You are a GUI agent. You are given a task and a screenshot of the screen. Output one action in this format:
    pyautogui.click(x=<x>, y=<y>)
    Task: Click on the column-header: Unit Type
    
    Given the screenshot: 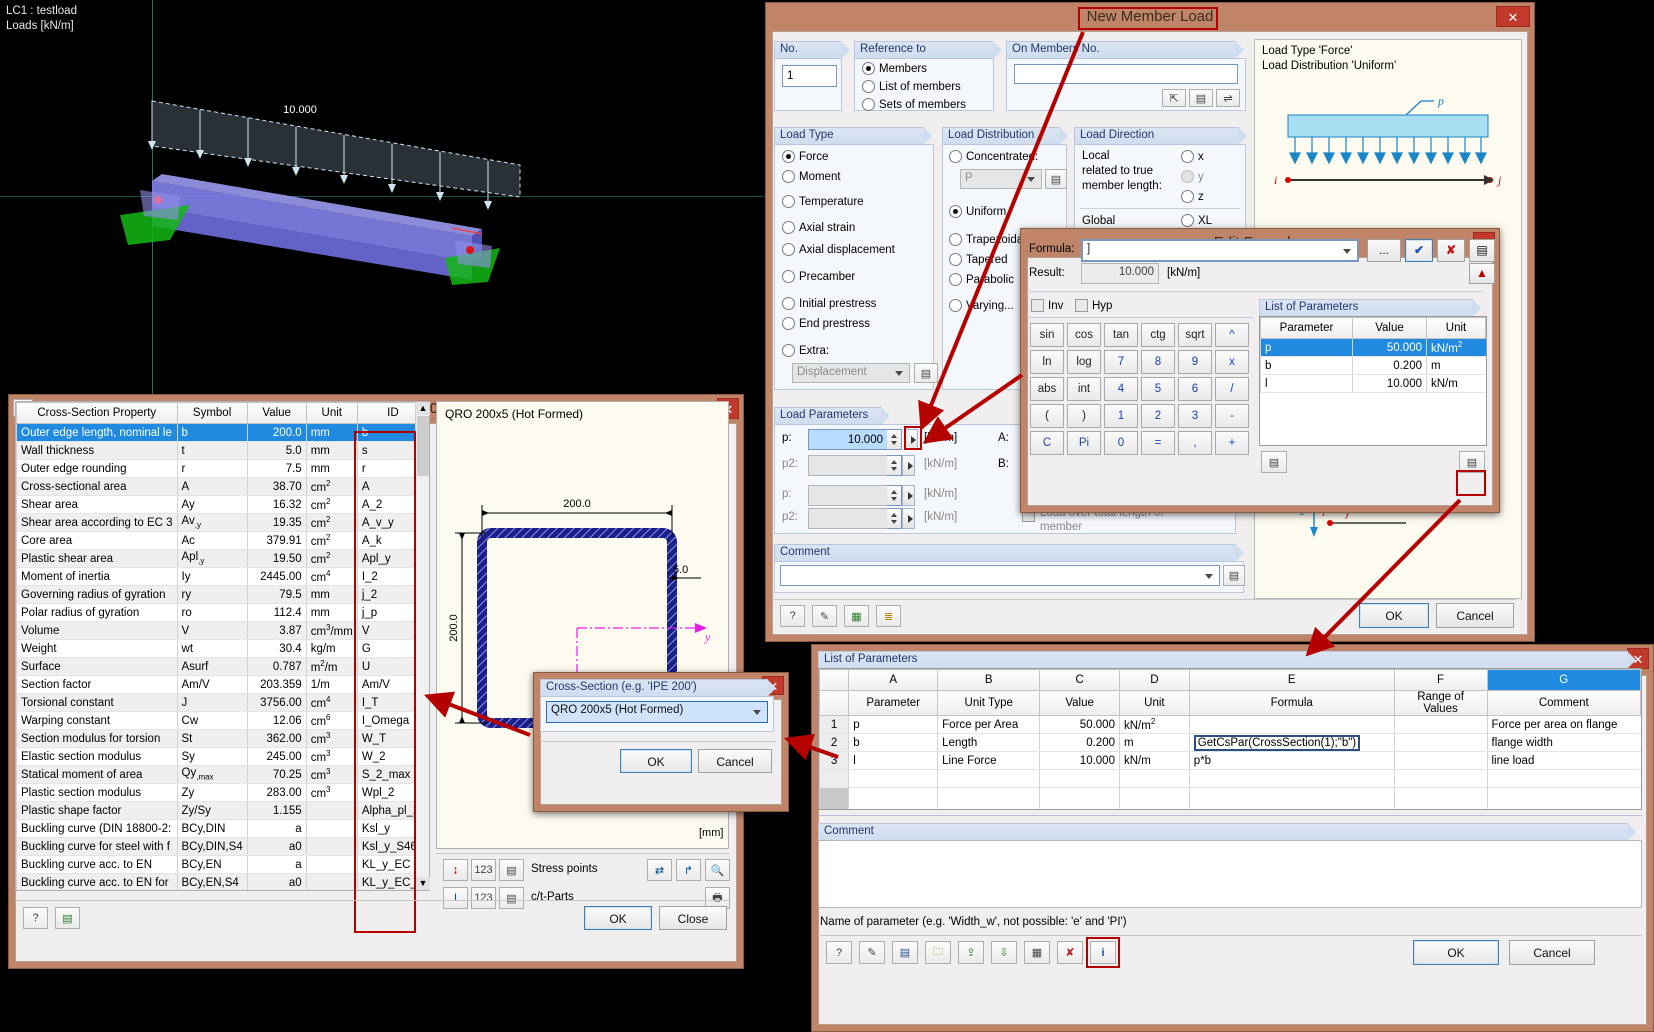 What is the action you would take?
    pyautogui.click(x=989, y=703)
    